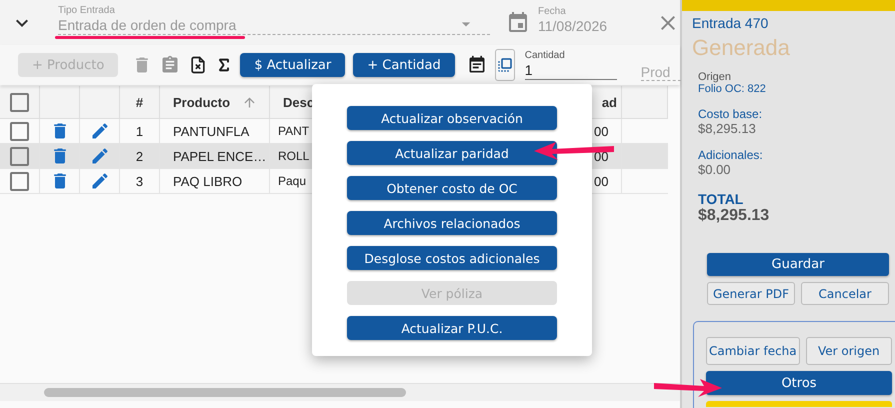  I want to click on table-cell: 2, so click(140, 156).